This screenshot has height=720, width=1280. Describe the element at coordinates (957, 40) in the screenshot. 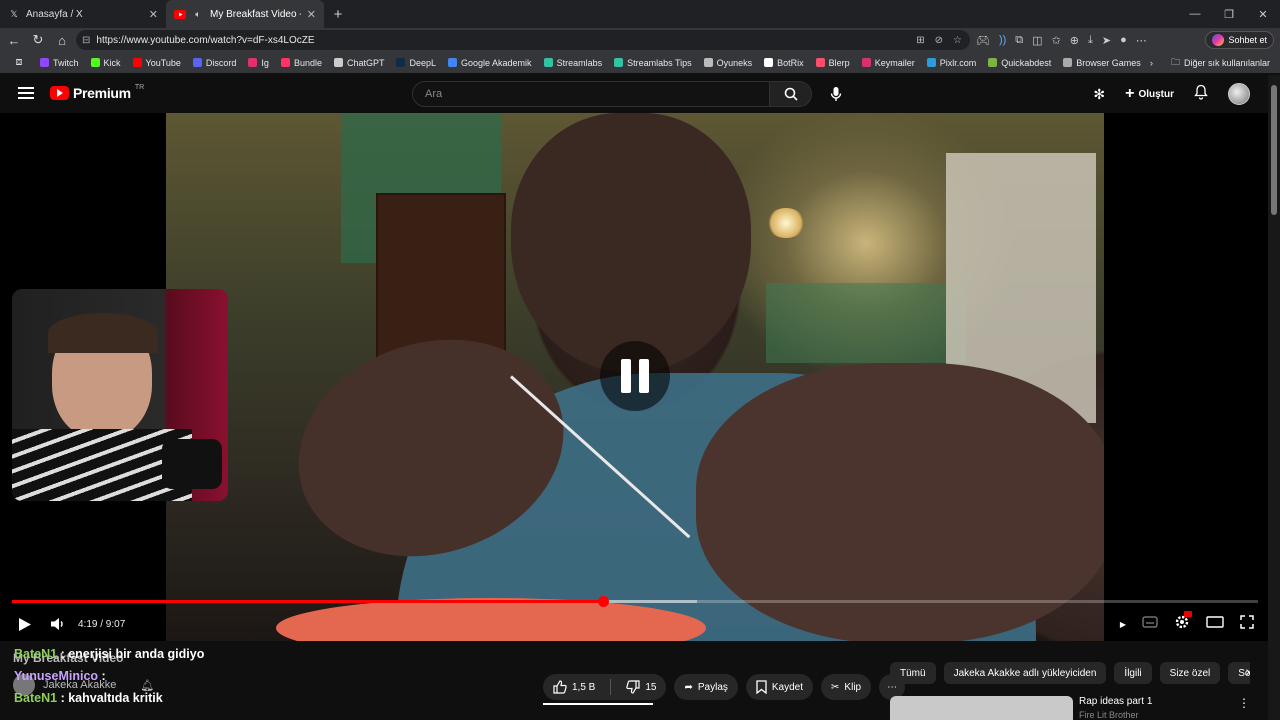

I see `favorite-star-icon: ☆` at that location.